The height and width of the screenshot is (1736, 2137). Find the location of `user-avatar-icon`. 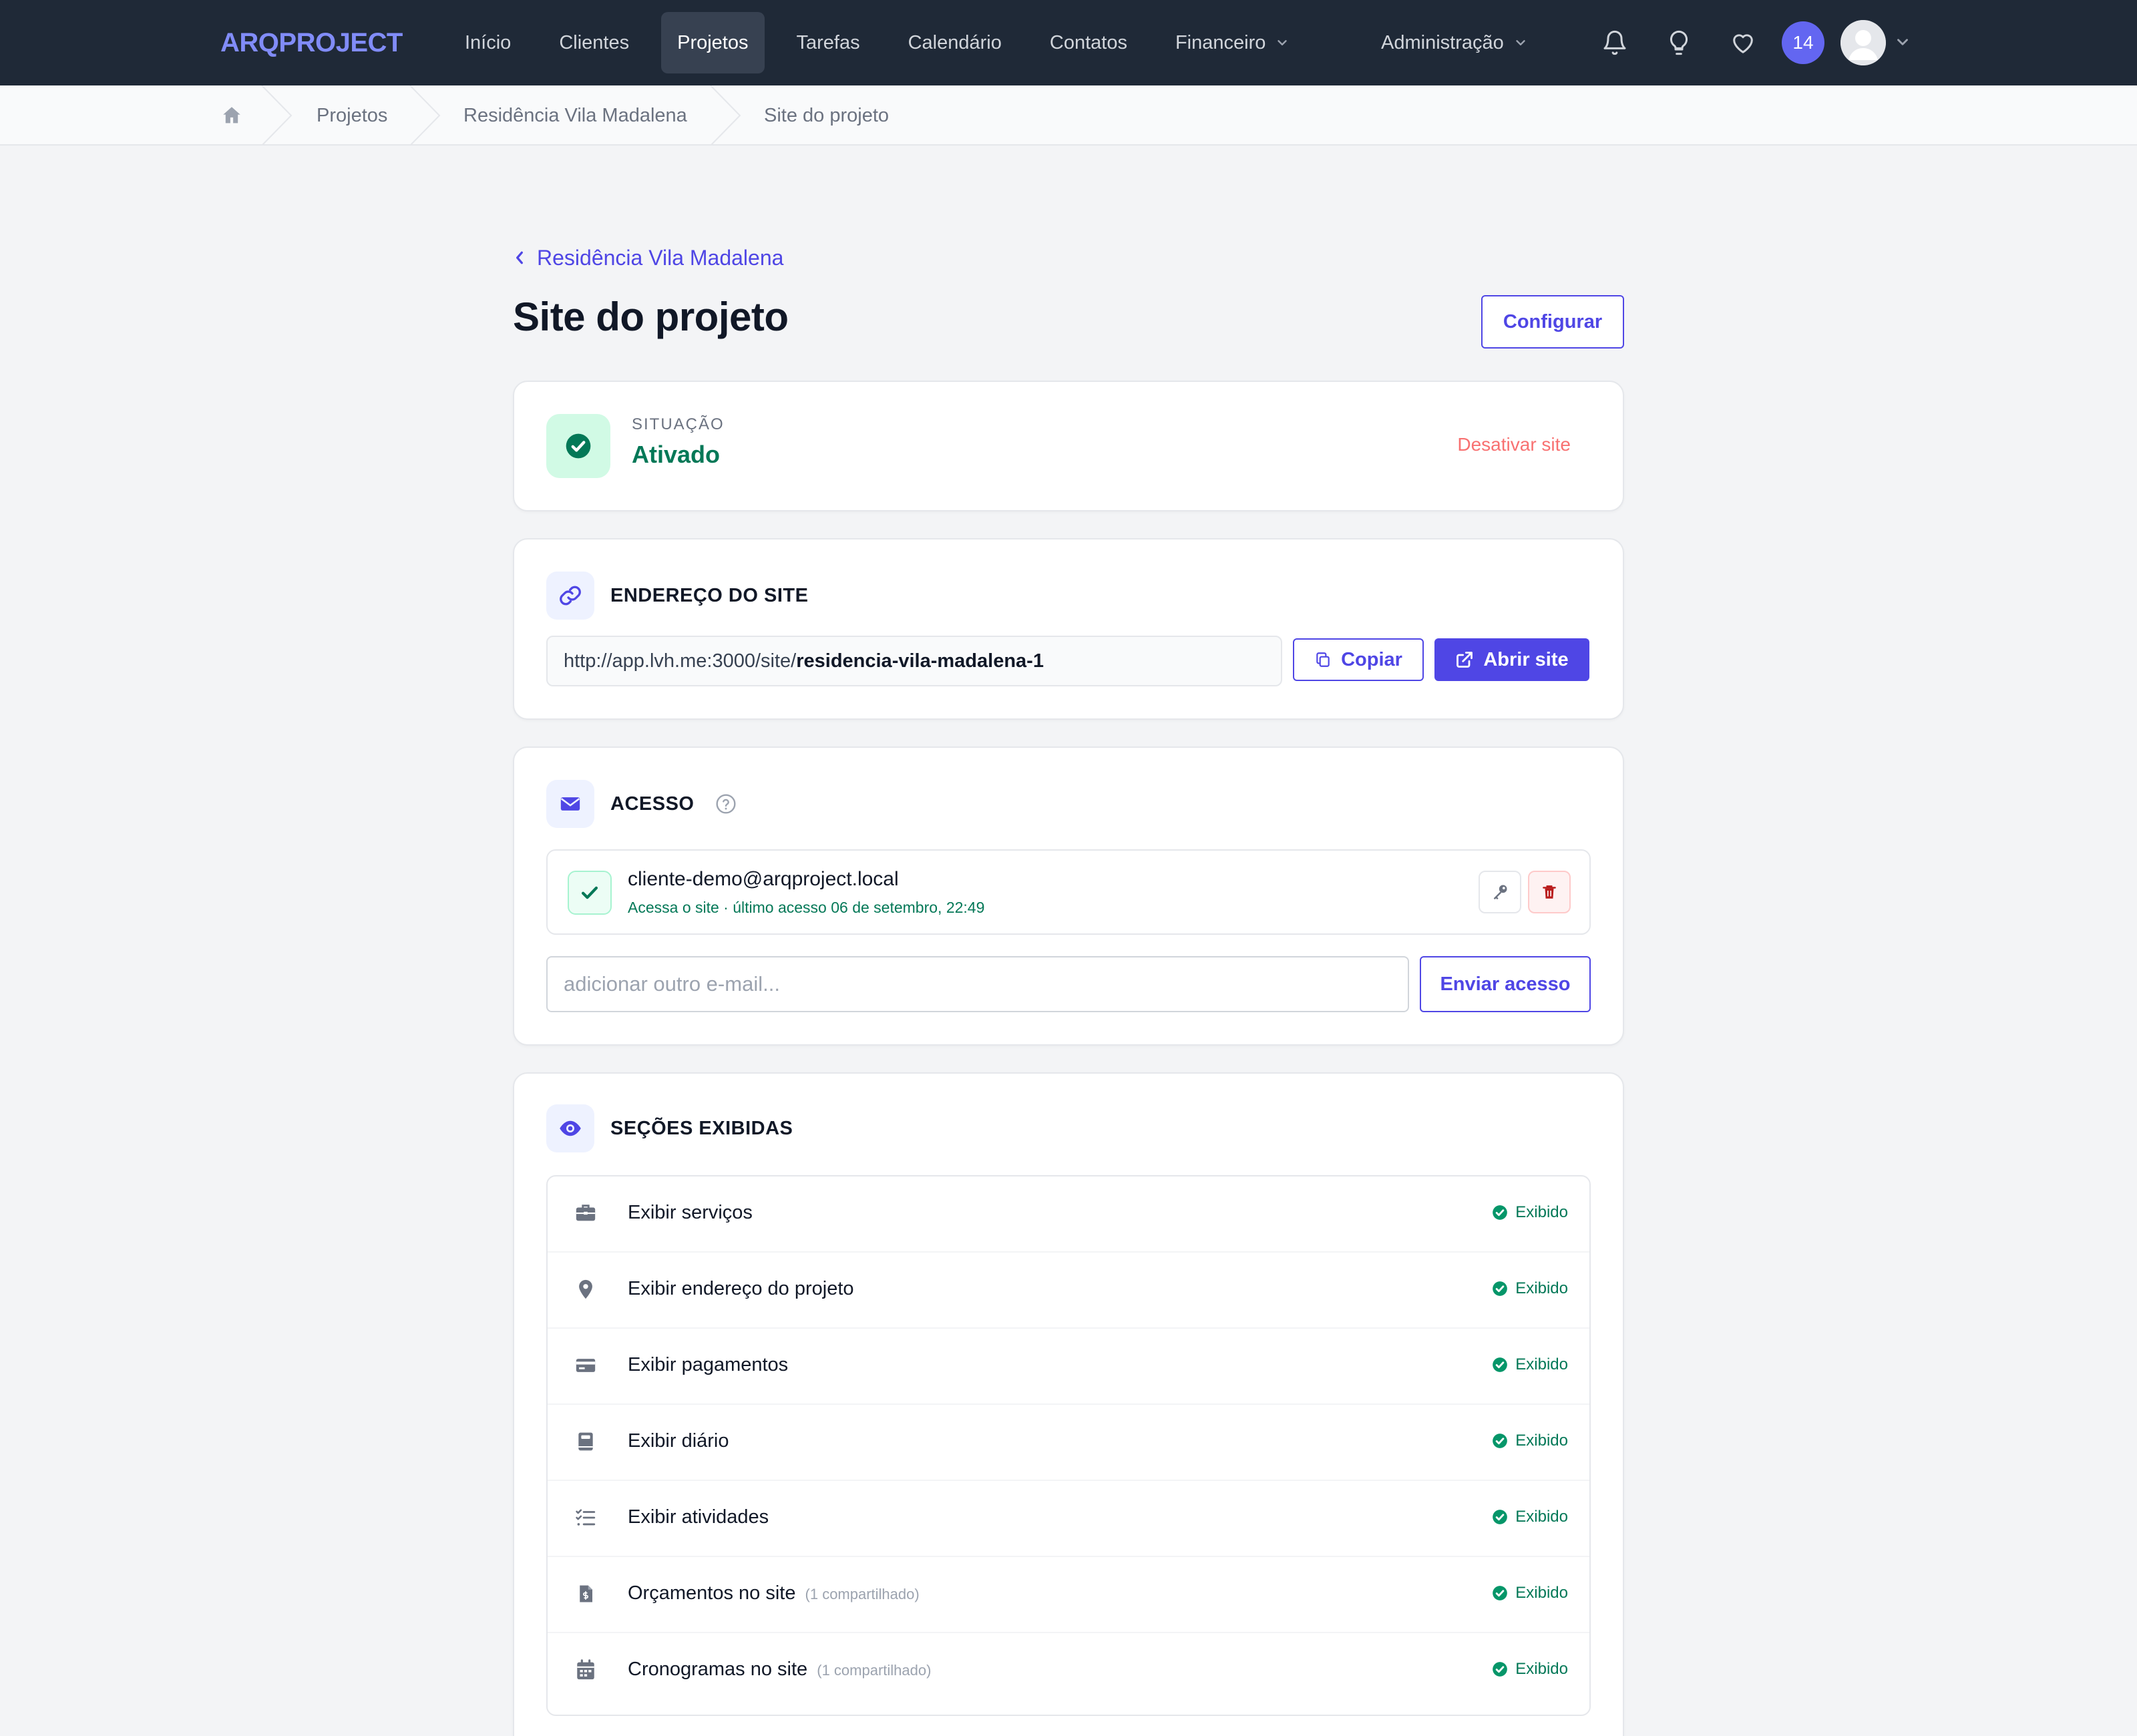

user-avatar-icon is located at coordinates (1863, 42).